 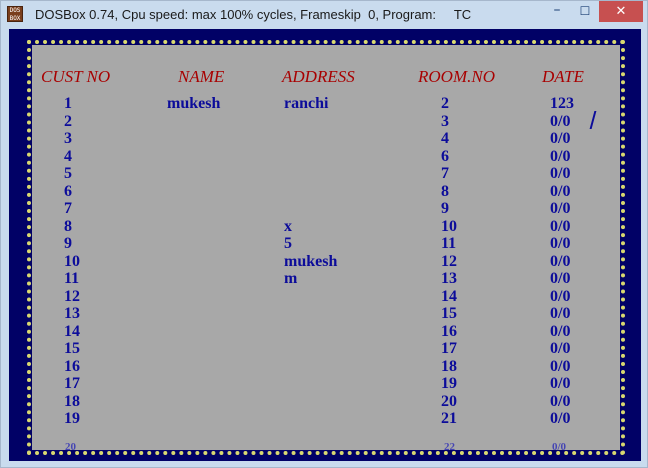 I want to click on overflow-row-cell: 22, so click(x=449, y=447).